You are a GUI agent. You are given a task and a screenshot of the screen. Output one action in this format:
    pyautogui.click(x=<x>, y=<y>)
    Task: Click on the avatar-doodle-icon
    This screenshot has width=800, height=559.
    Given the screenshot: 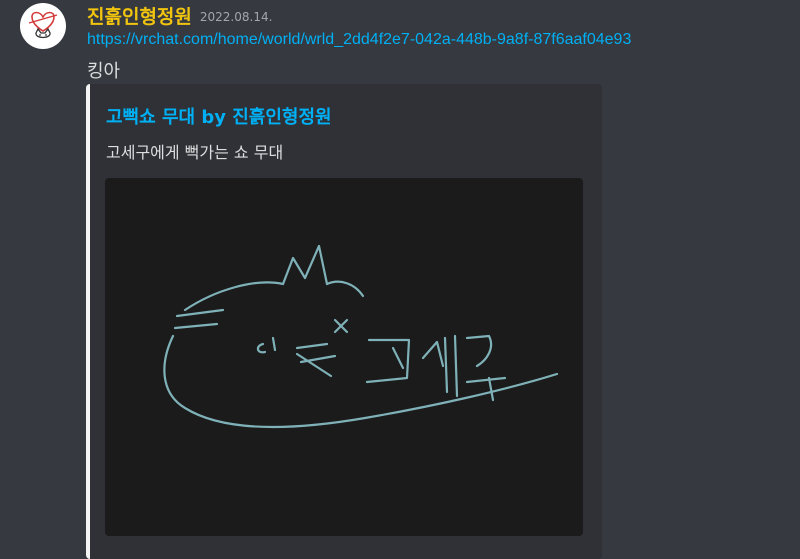 What is the action you would take?
    pyautogui.click(x=43, y=25)
    